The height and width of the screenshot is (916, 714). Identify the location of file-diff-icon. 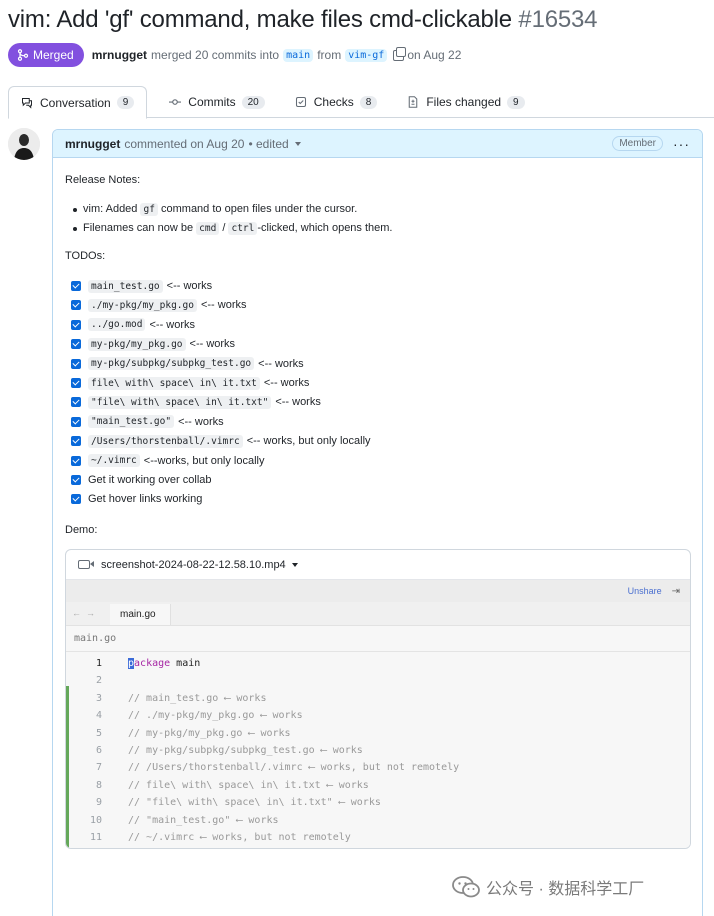
(413, 102).